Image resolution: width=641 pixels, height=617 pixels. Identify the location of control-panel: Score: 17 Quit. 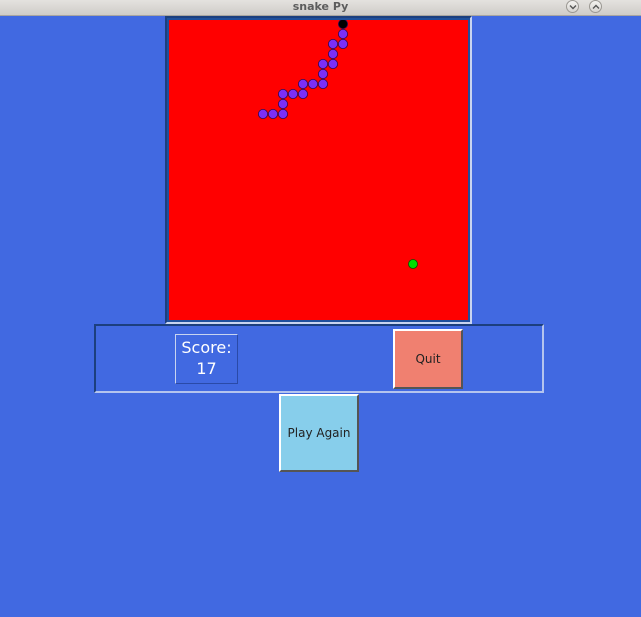
(319, 358).